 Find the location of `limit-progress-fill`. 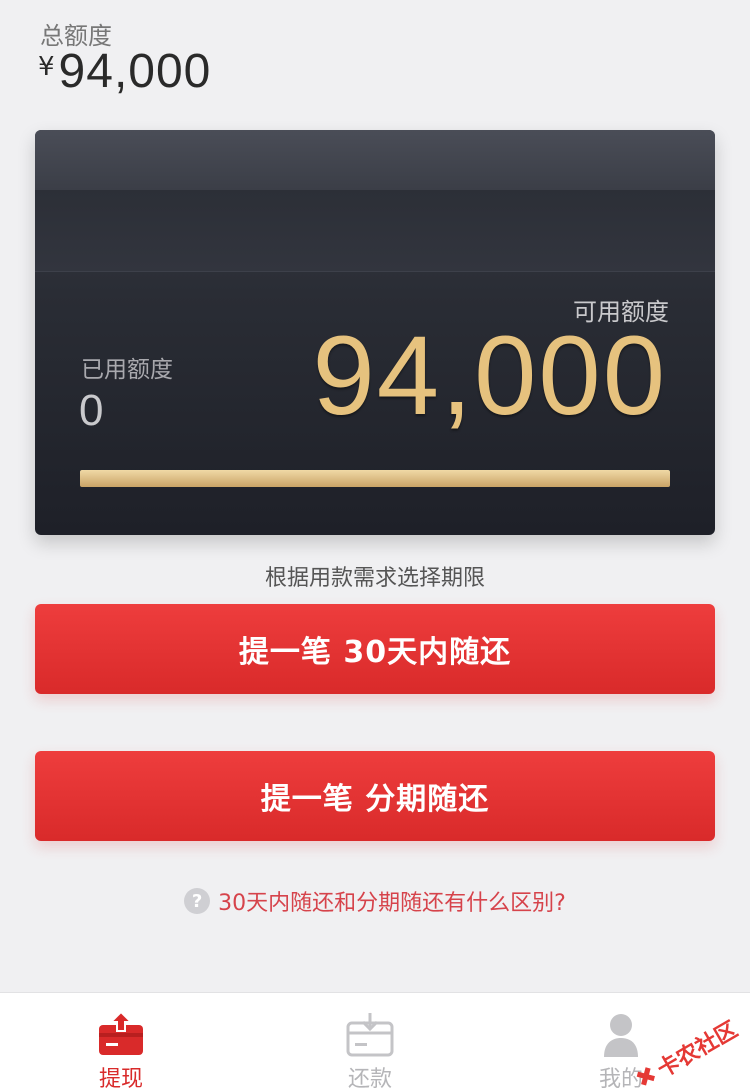

limit-progress-fill is located at coordinates (375, 478).